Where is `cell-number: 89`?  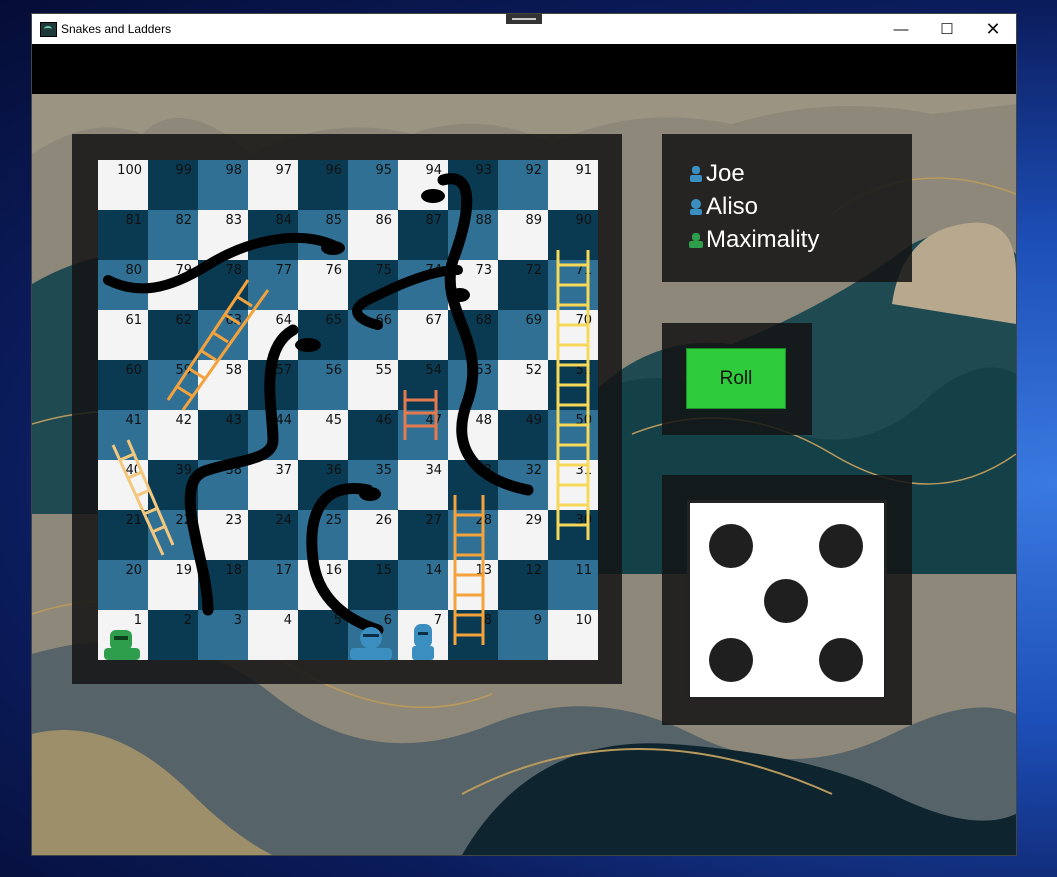 cell-number: 89 is located at coordinates (533, 220).